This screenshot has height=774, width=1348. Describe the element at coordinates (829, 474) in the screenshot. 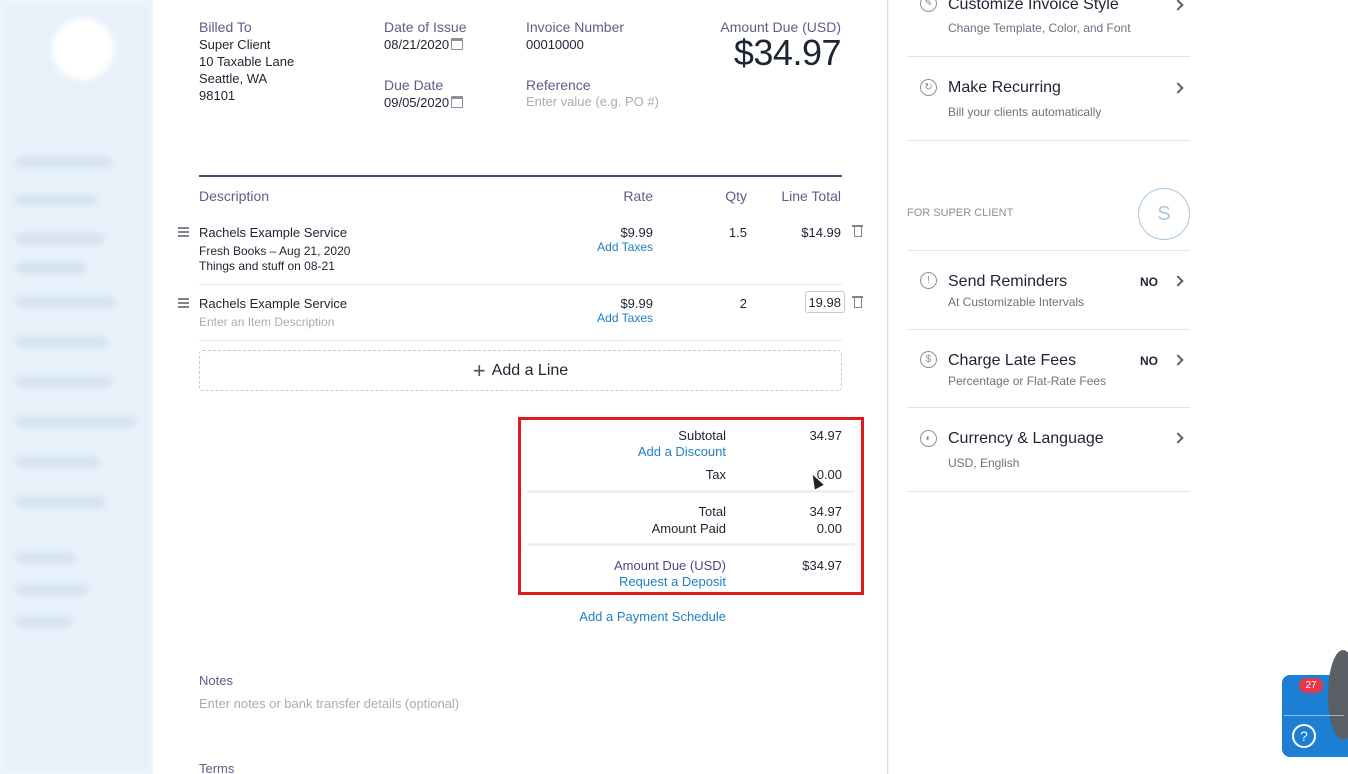

I see `tax-value: 0.00` at that location.